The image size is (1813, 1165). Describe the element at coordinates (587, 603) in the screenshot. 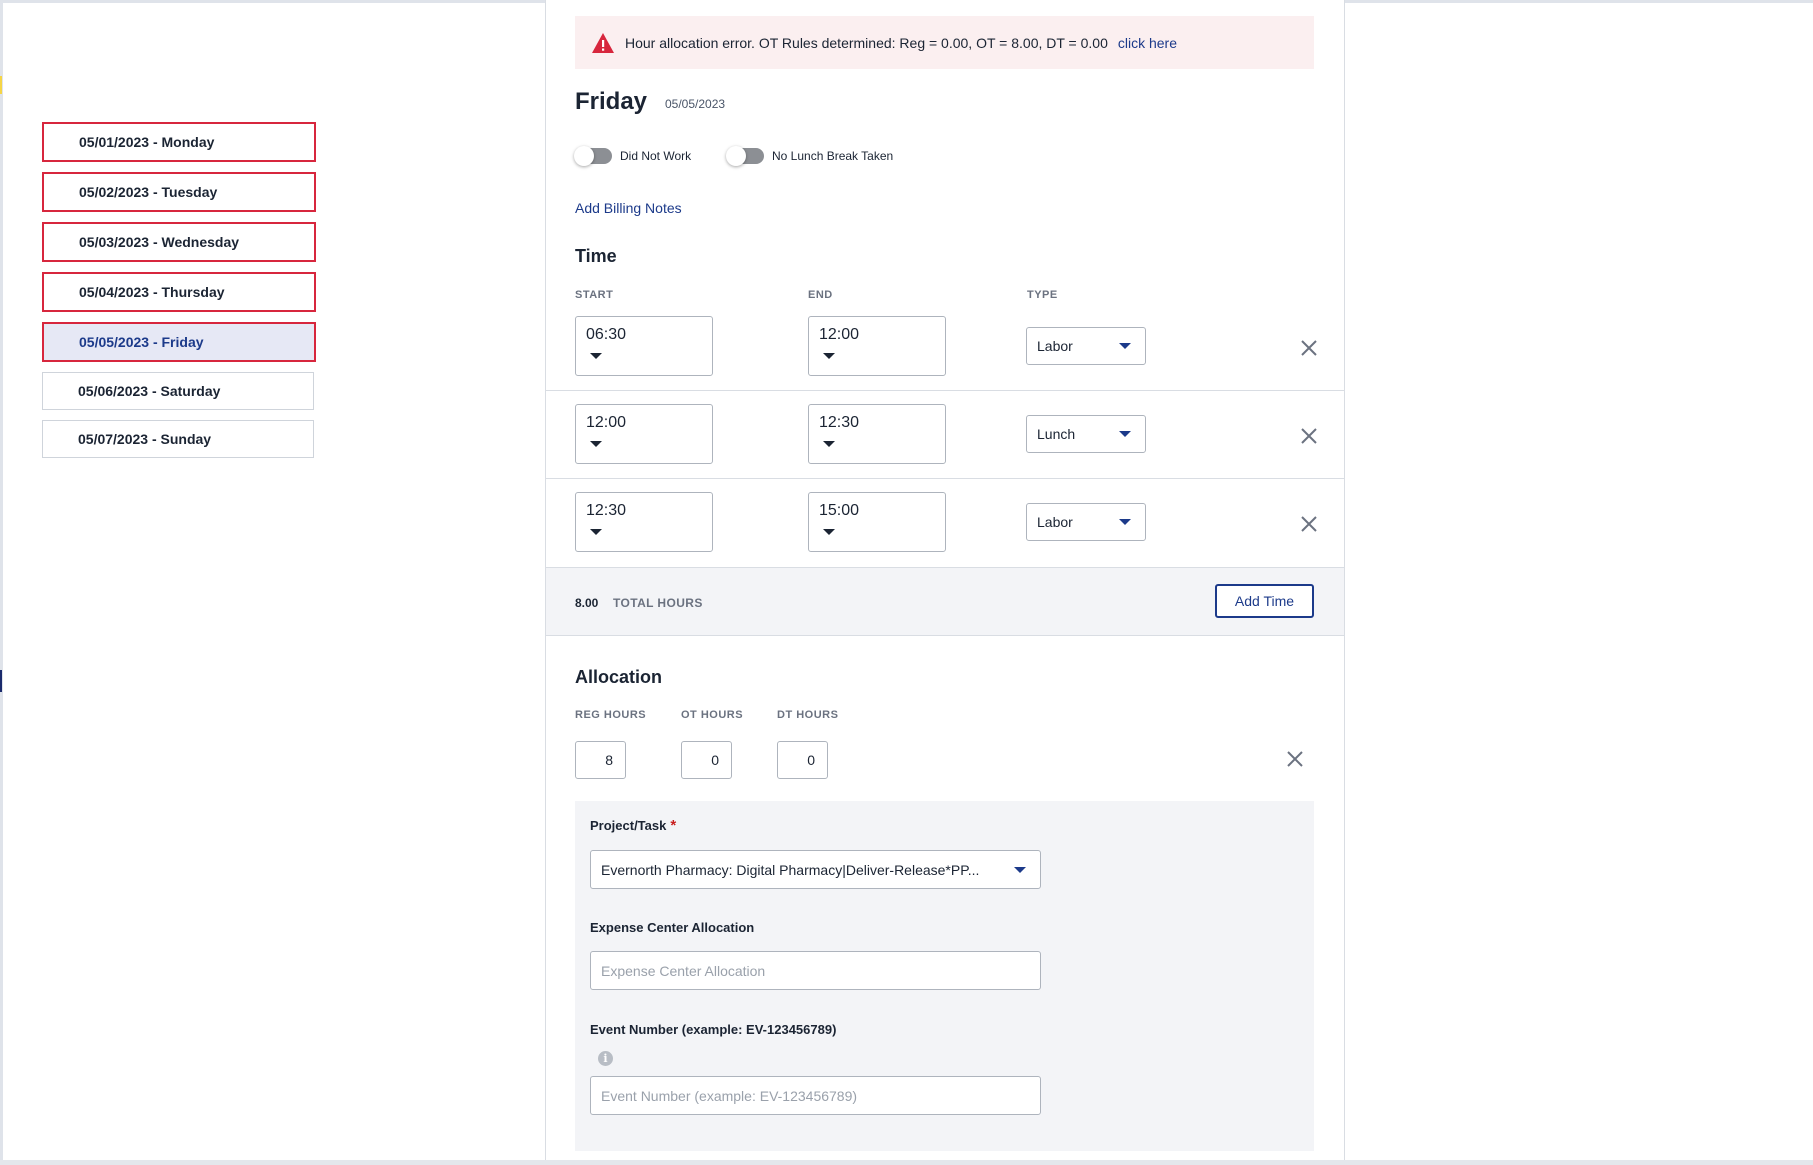

I see `total-hours-value: 8.00` at that location.